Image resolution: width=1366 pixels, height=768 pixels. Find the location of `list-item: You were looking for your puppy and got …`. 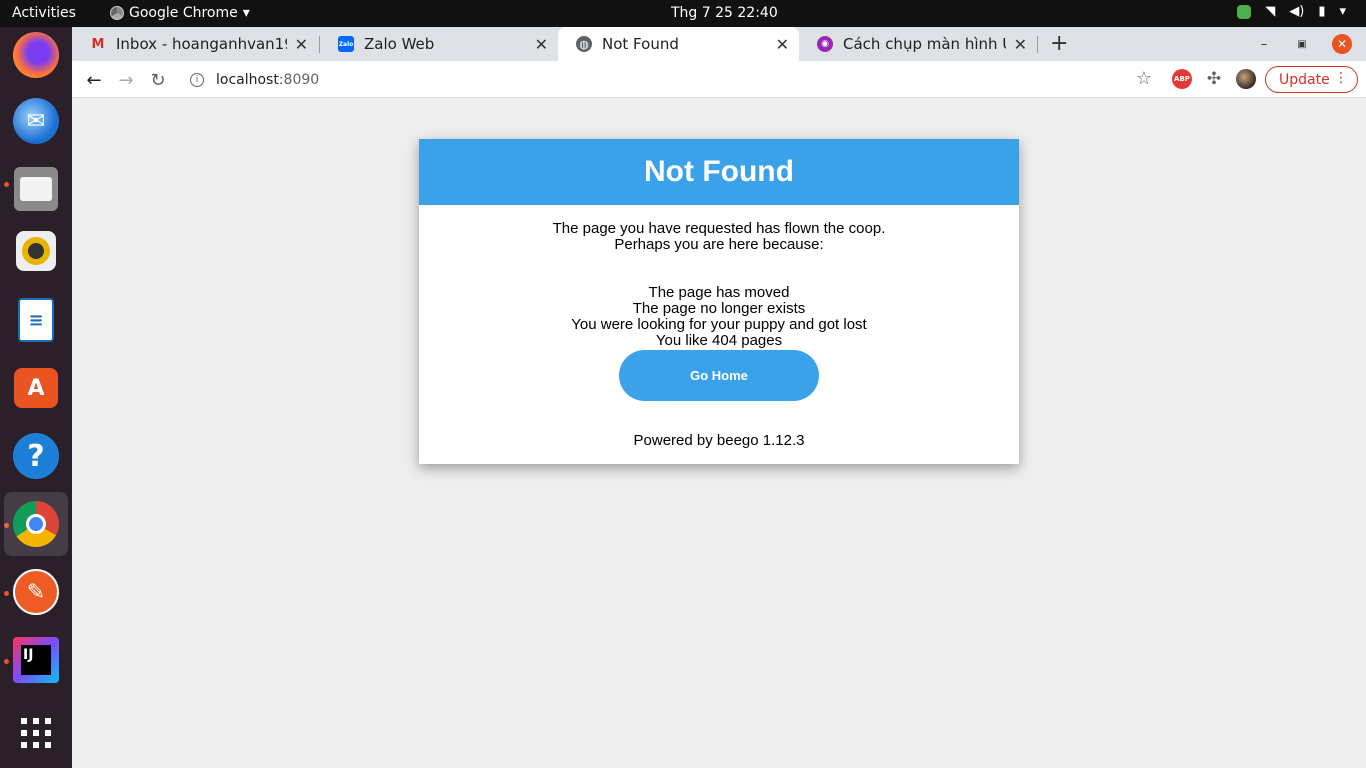

list-item: You were looking for your puppy and got … is located at coordinates (719, 324).